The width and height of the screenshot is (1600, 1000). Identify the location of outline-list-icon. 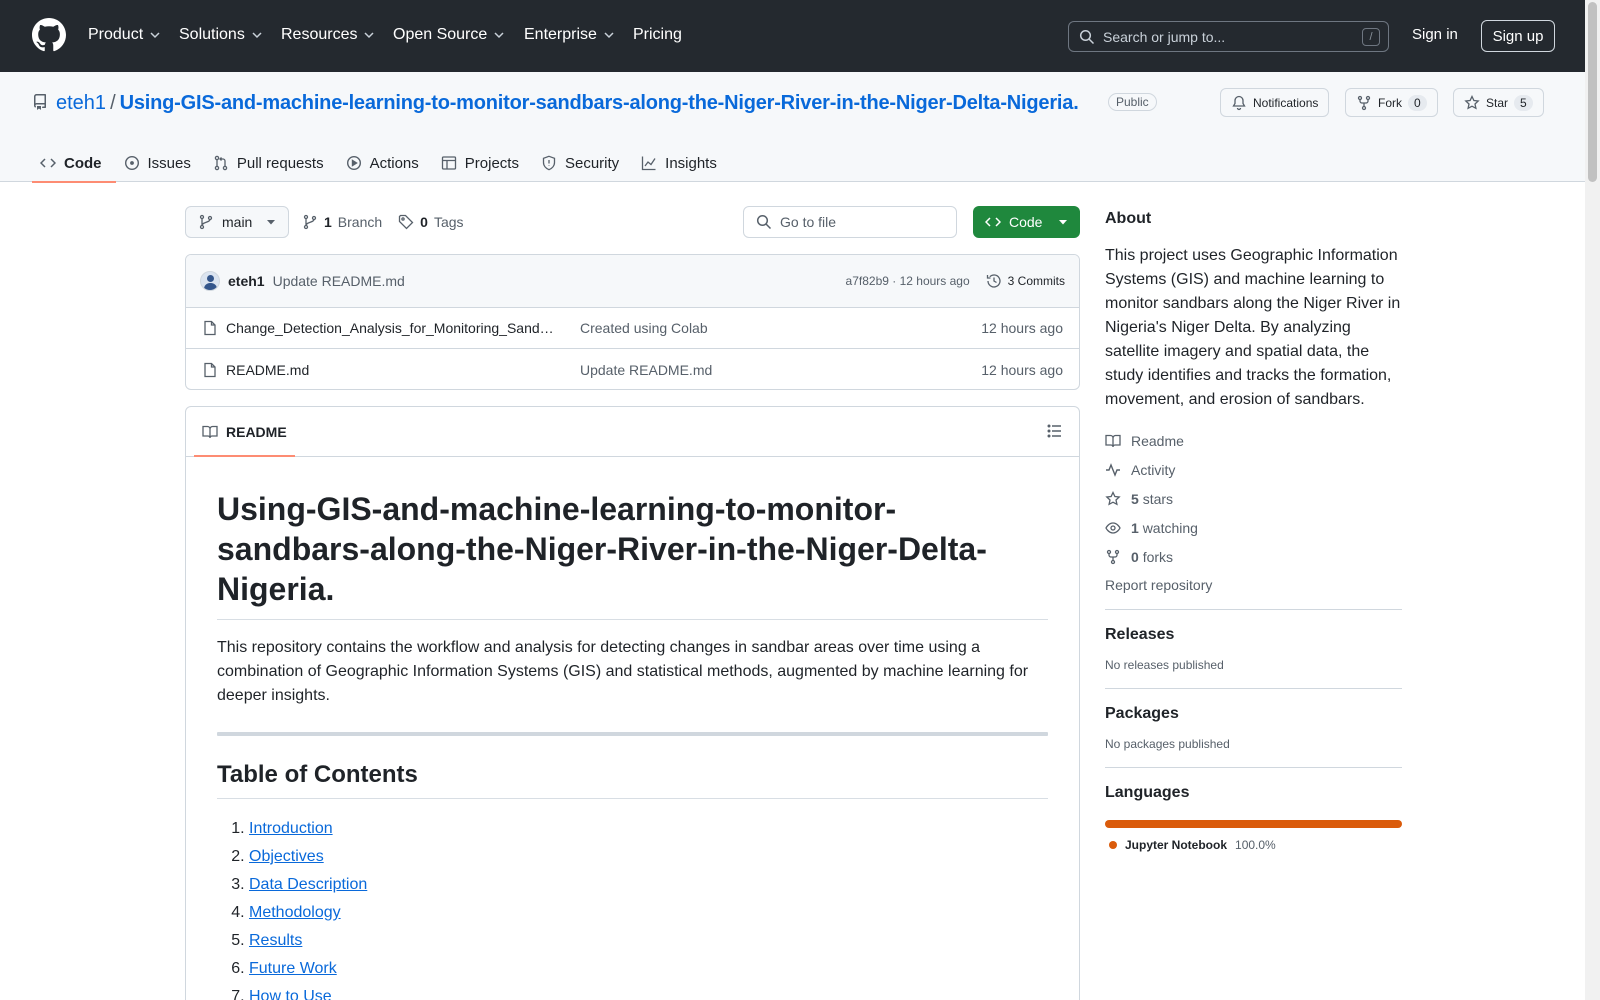
(1055, 431).